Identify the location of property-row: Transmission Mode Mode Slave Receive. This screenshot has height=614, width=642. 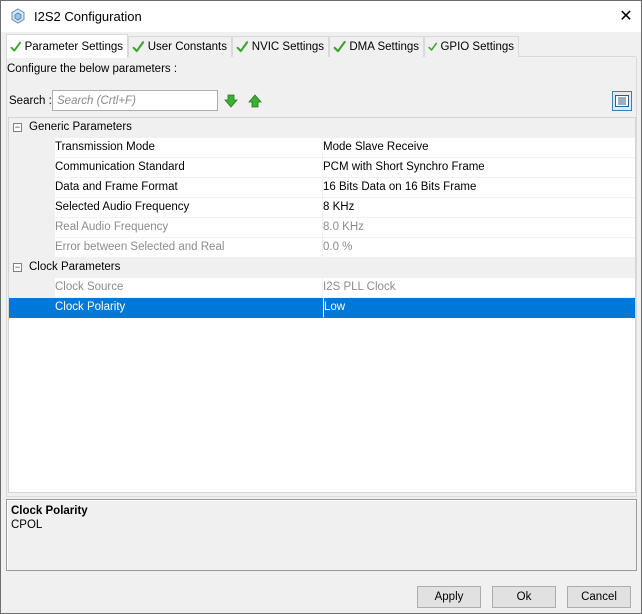
(322, 148).